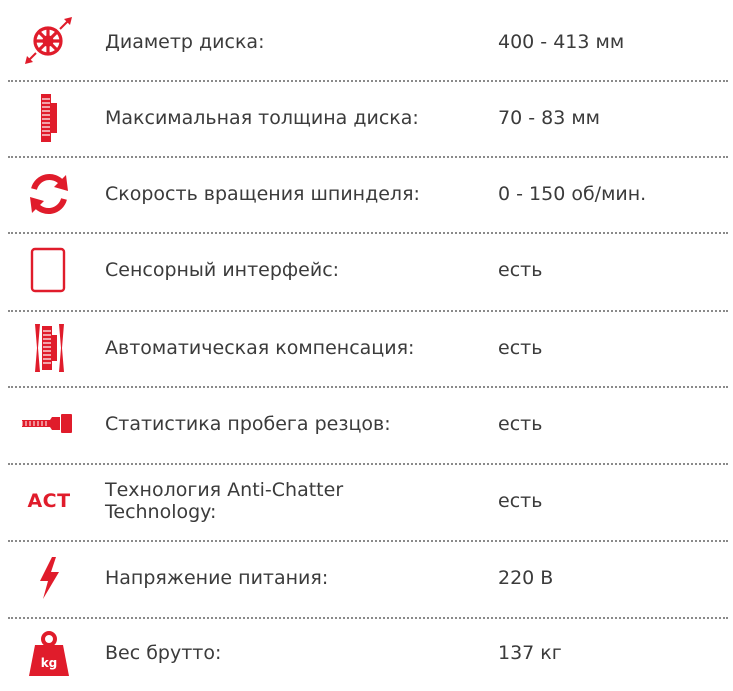  I want to click on spec-label: Автоматическая компенсация:, so click(260, 348).